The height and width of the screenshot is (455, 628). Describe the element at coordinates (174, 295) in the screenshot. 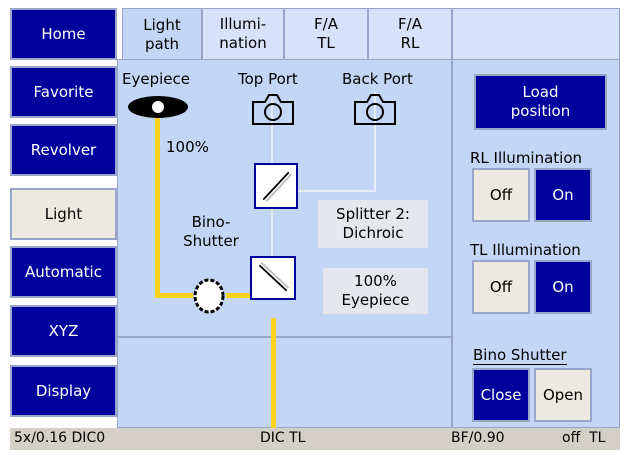

I see `bino-light-path` at that location.